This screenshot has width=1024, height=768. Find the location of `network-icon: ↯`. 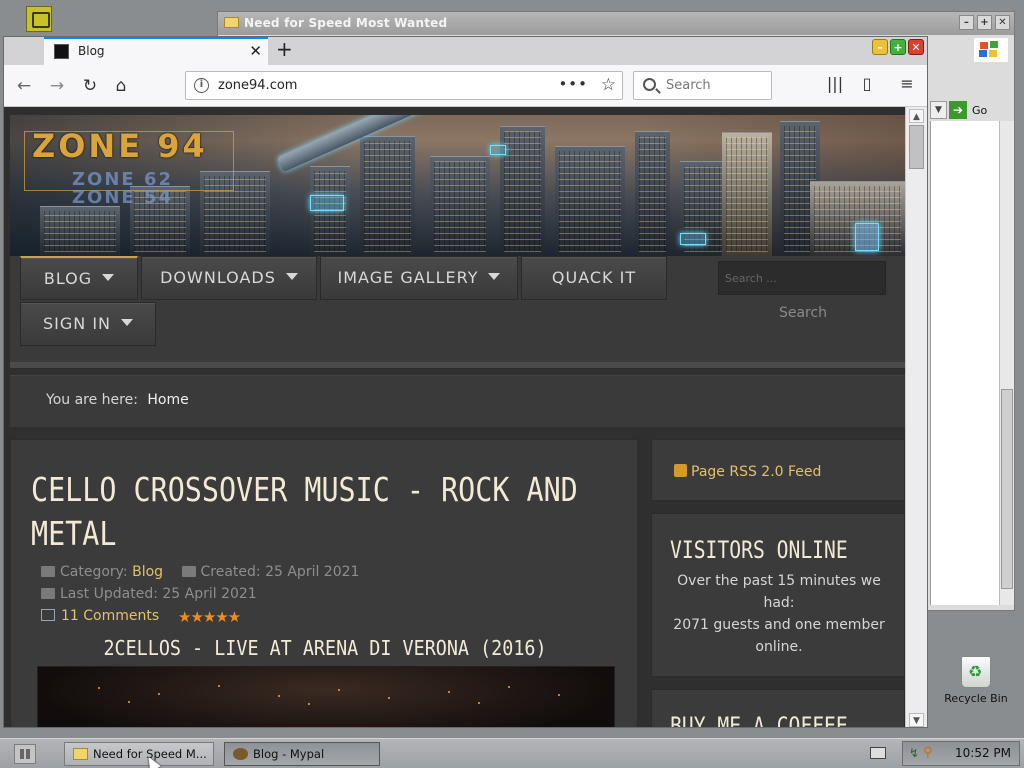

network-icon: ↯ is located at coordinates (914, 753).